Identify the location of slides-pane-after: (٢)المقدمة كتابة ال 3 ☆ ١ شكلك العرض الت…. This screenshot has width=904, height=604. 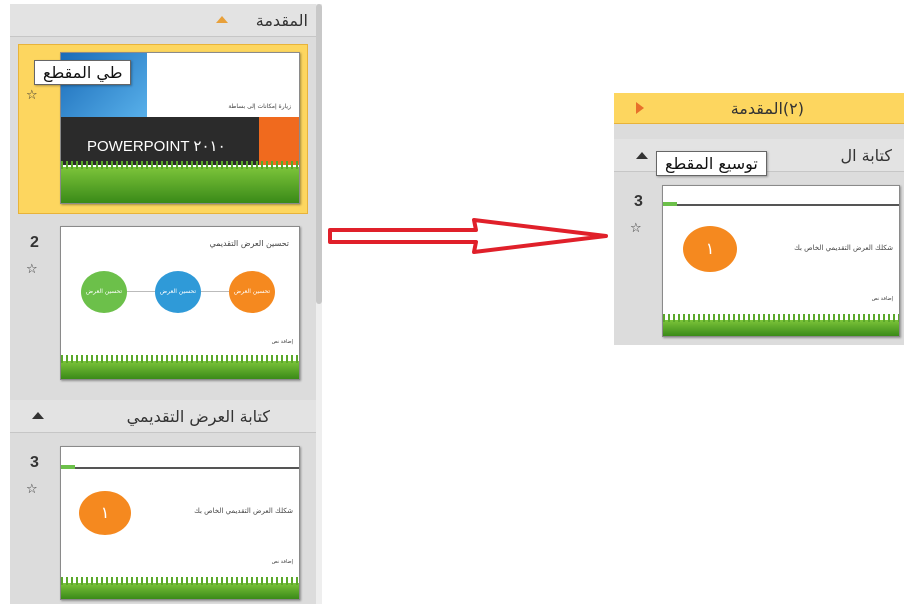
(759, 219).